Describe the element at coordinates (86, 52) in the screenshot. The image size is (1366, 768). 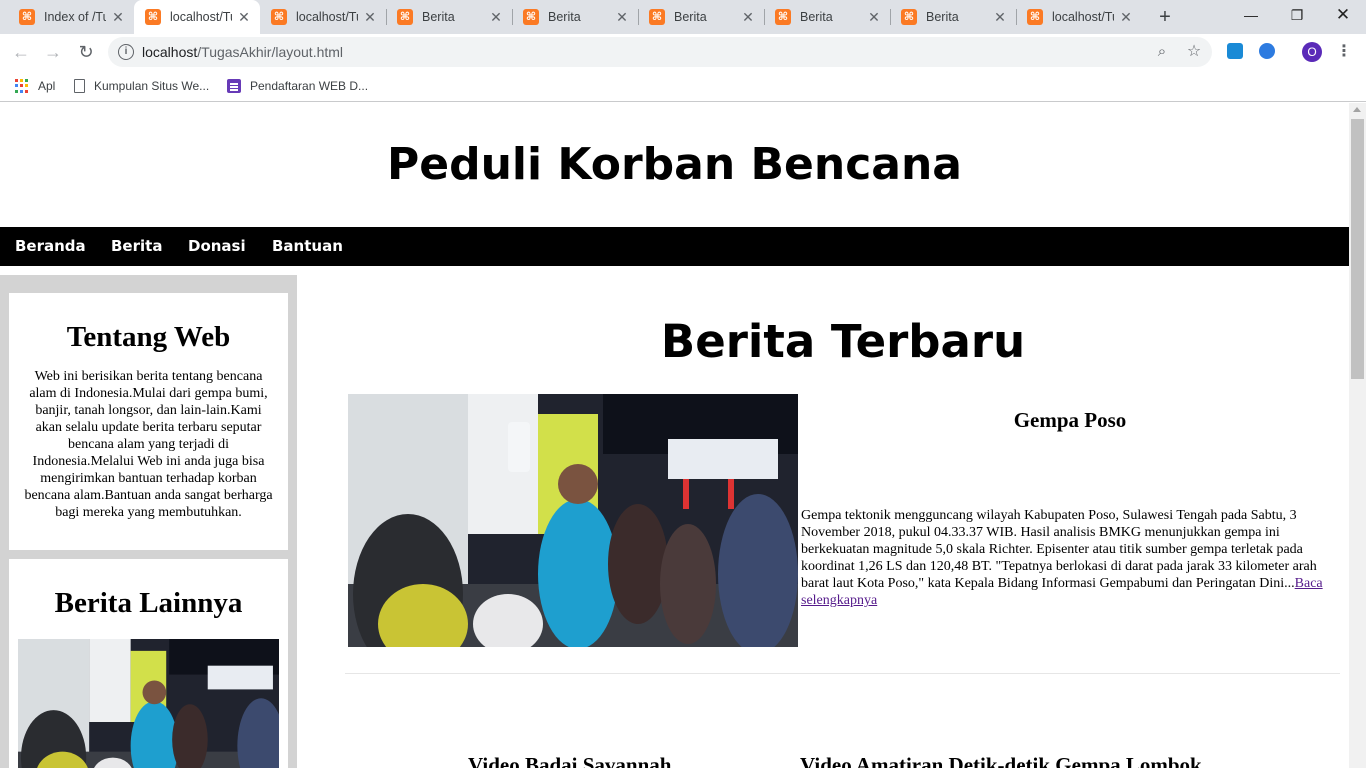
I see `reload-icon: ↻` at that location.